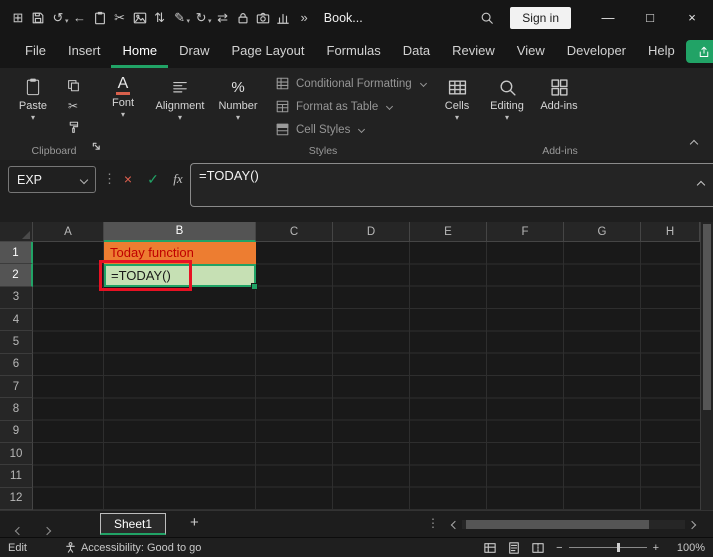  What do you see at coordinates (16, 253) in the screenshot?
I see `row-header-1: 1` at bounding box center [16, 253].